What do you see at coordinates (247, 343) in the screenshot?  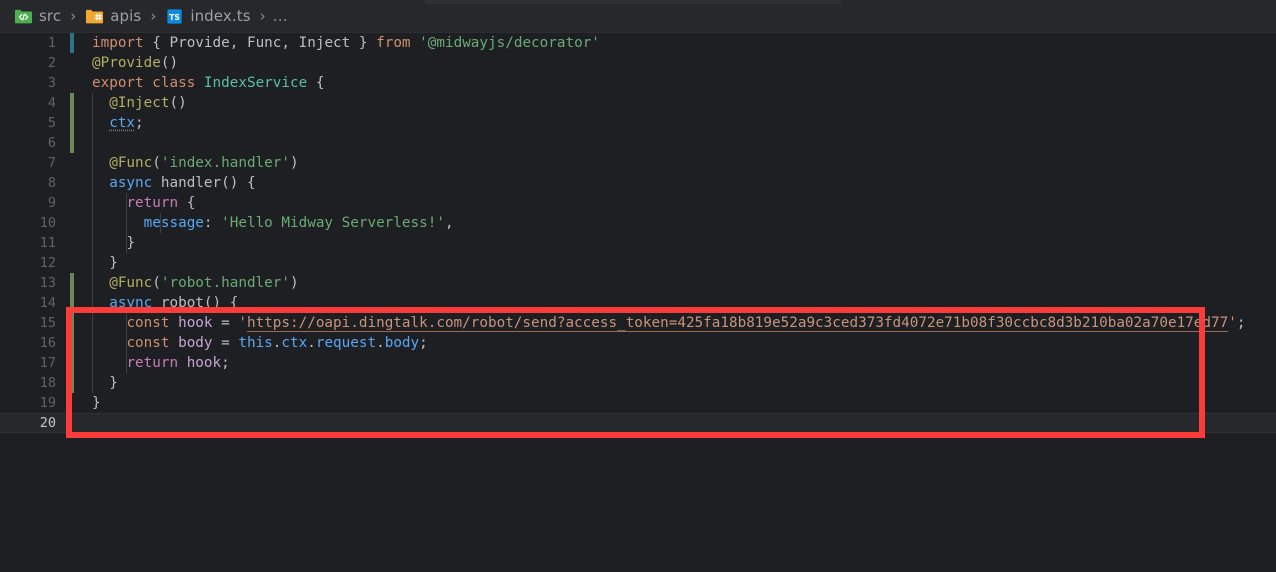 I see `code-text: const body = this.ctx.request.body;` at bounding box center [247, 343].